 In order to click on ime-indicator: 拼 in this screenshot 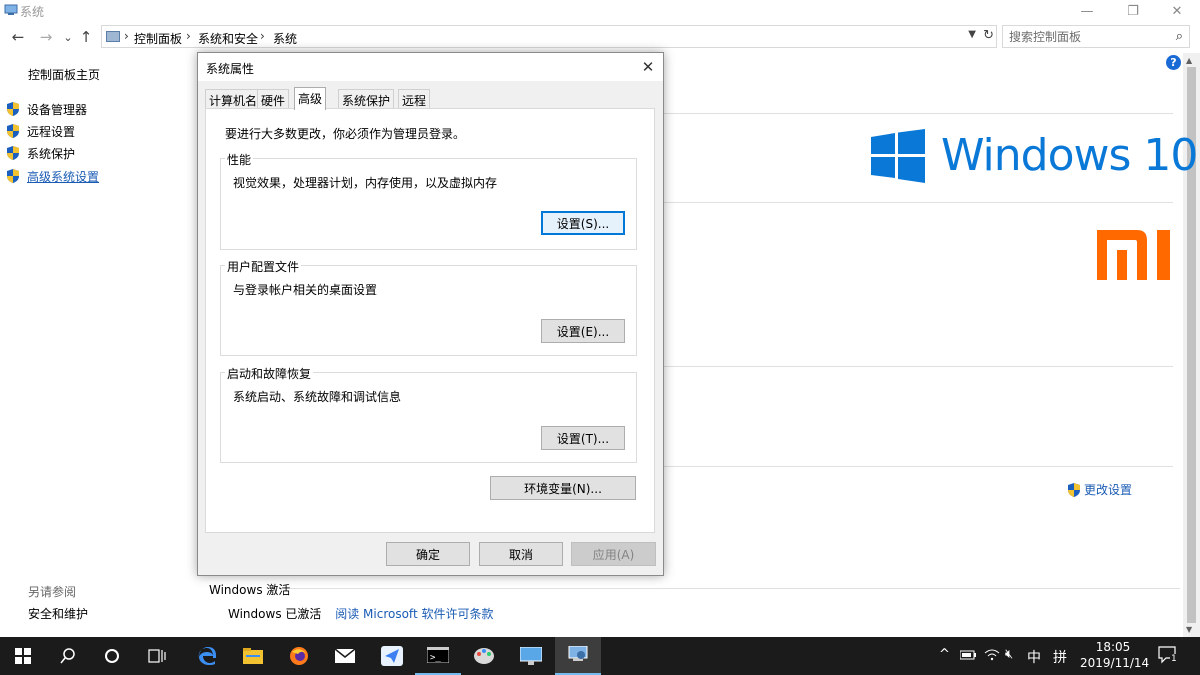, I will do `click(1060, 657)`.